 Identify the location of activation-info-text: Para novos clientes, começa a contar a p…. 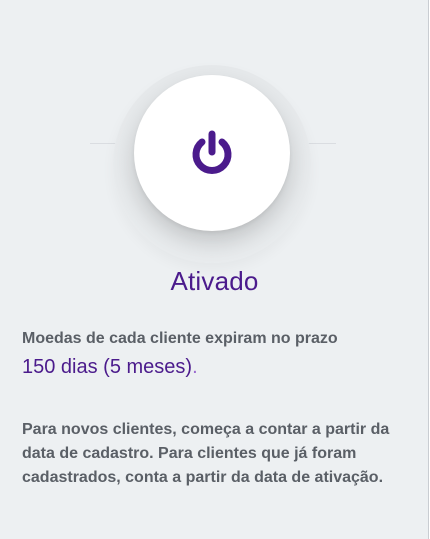
(206, 453).